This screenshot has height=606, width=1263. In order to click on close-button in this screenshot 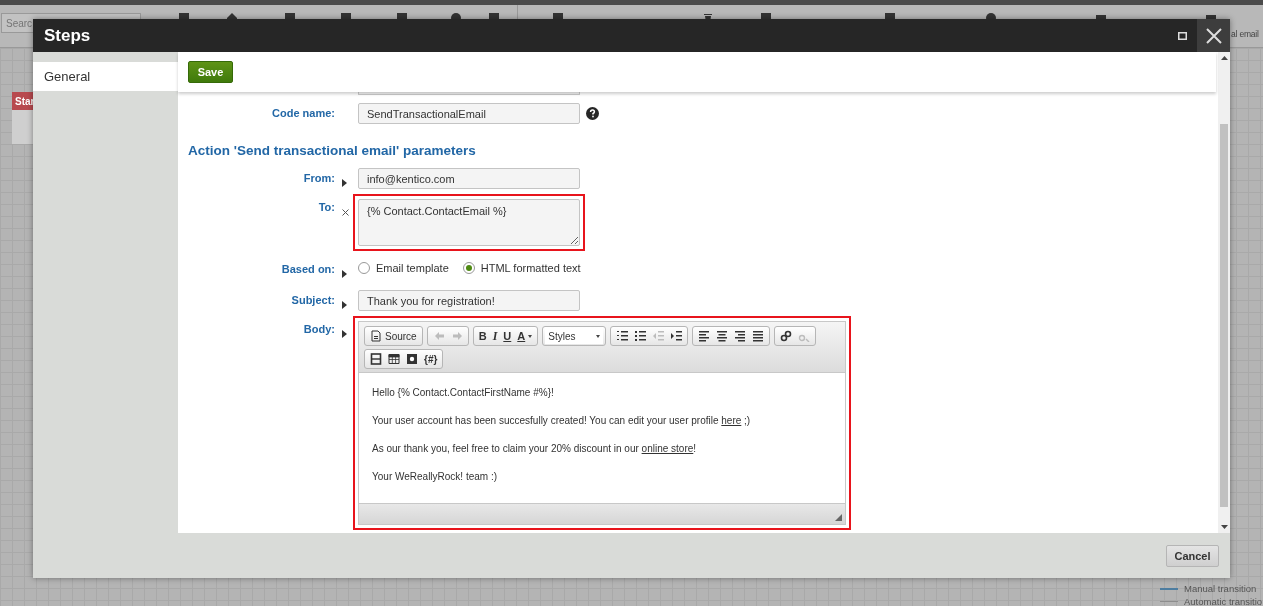, I will do `click(1213, 35)`.